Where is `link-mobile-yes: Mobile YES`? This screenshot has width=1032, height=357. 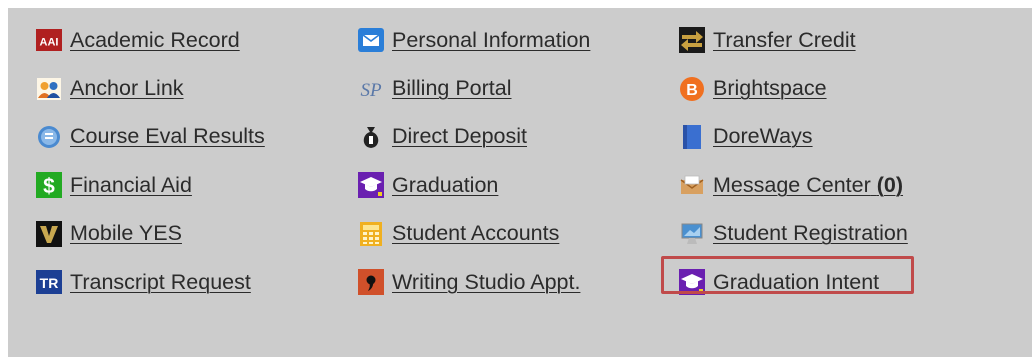
link-mobile-yes: Mobile YES is located at coordinates (149, 234).